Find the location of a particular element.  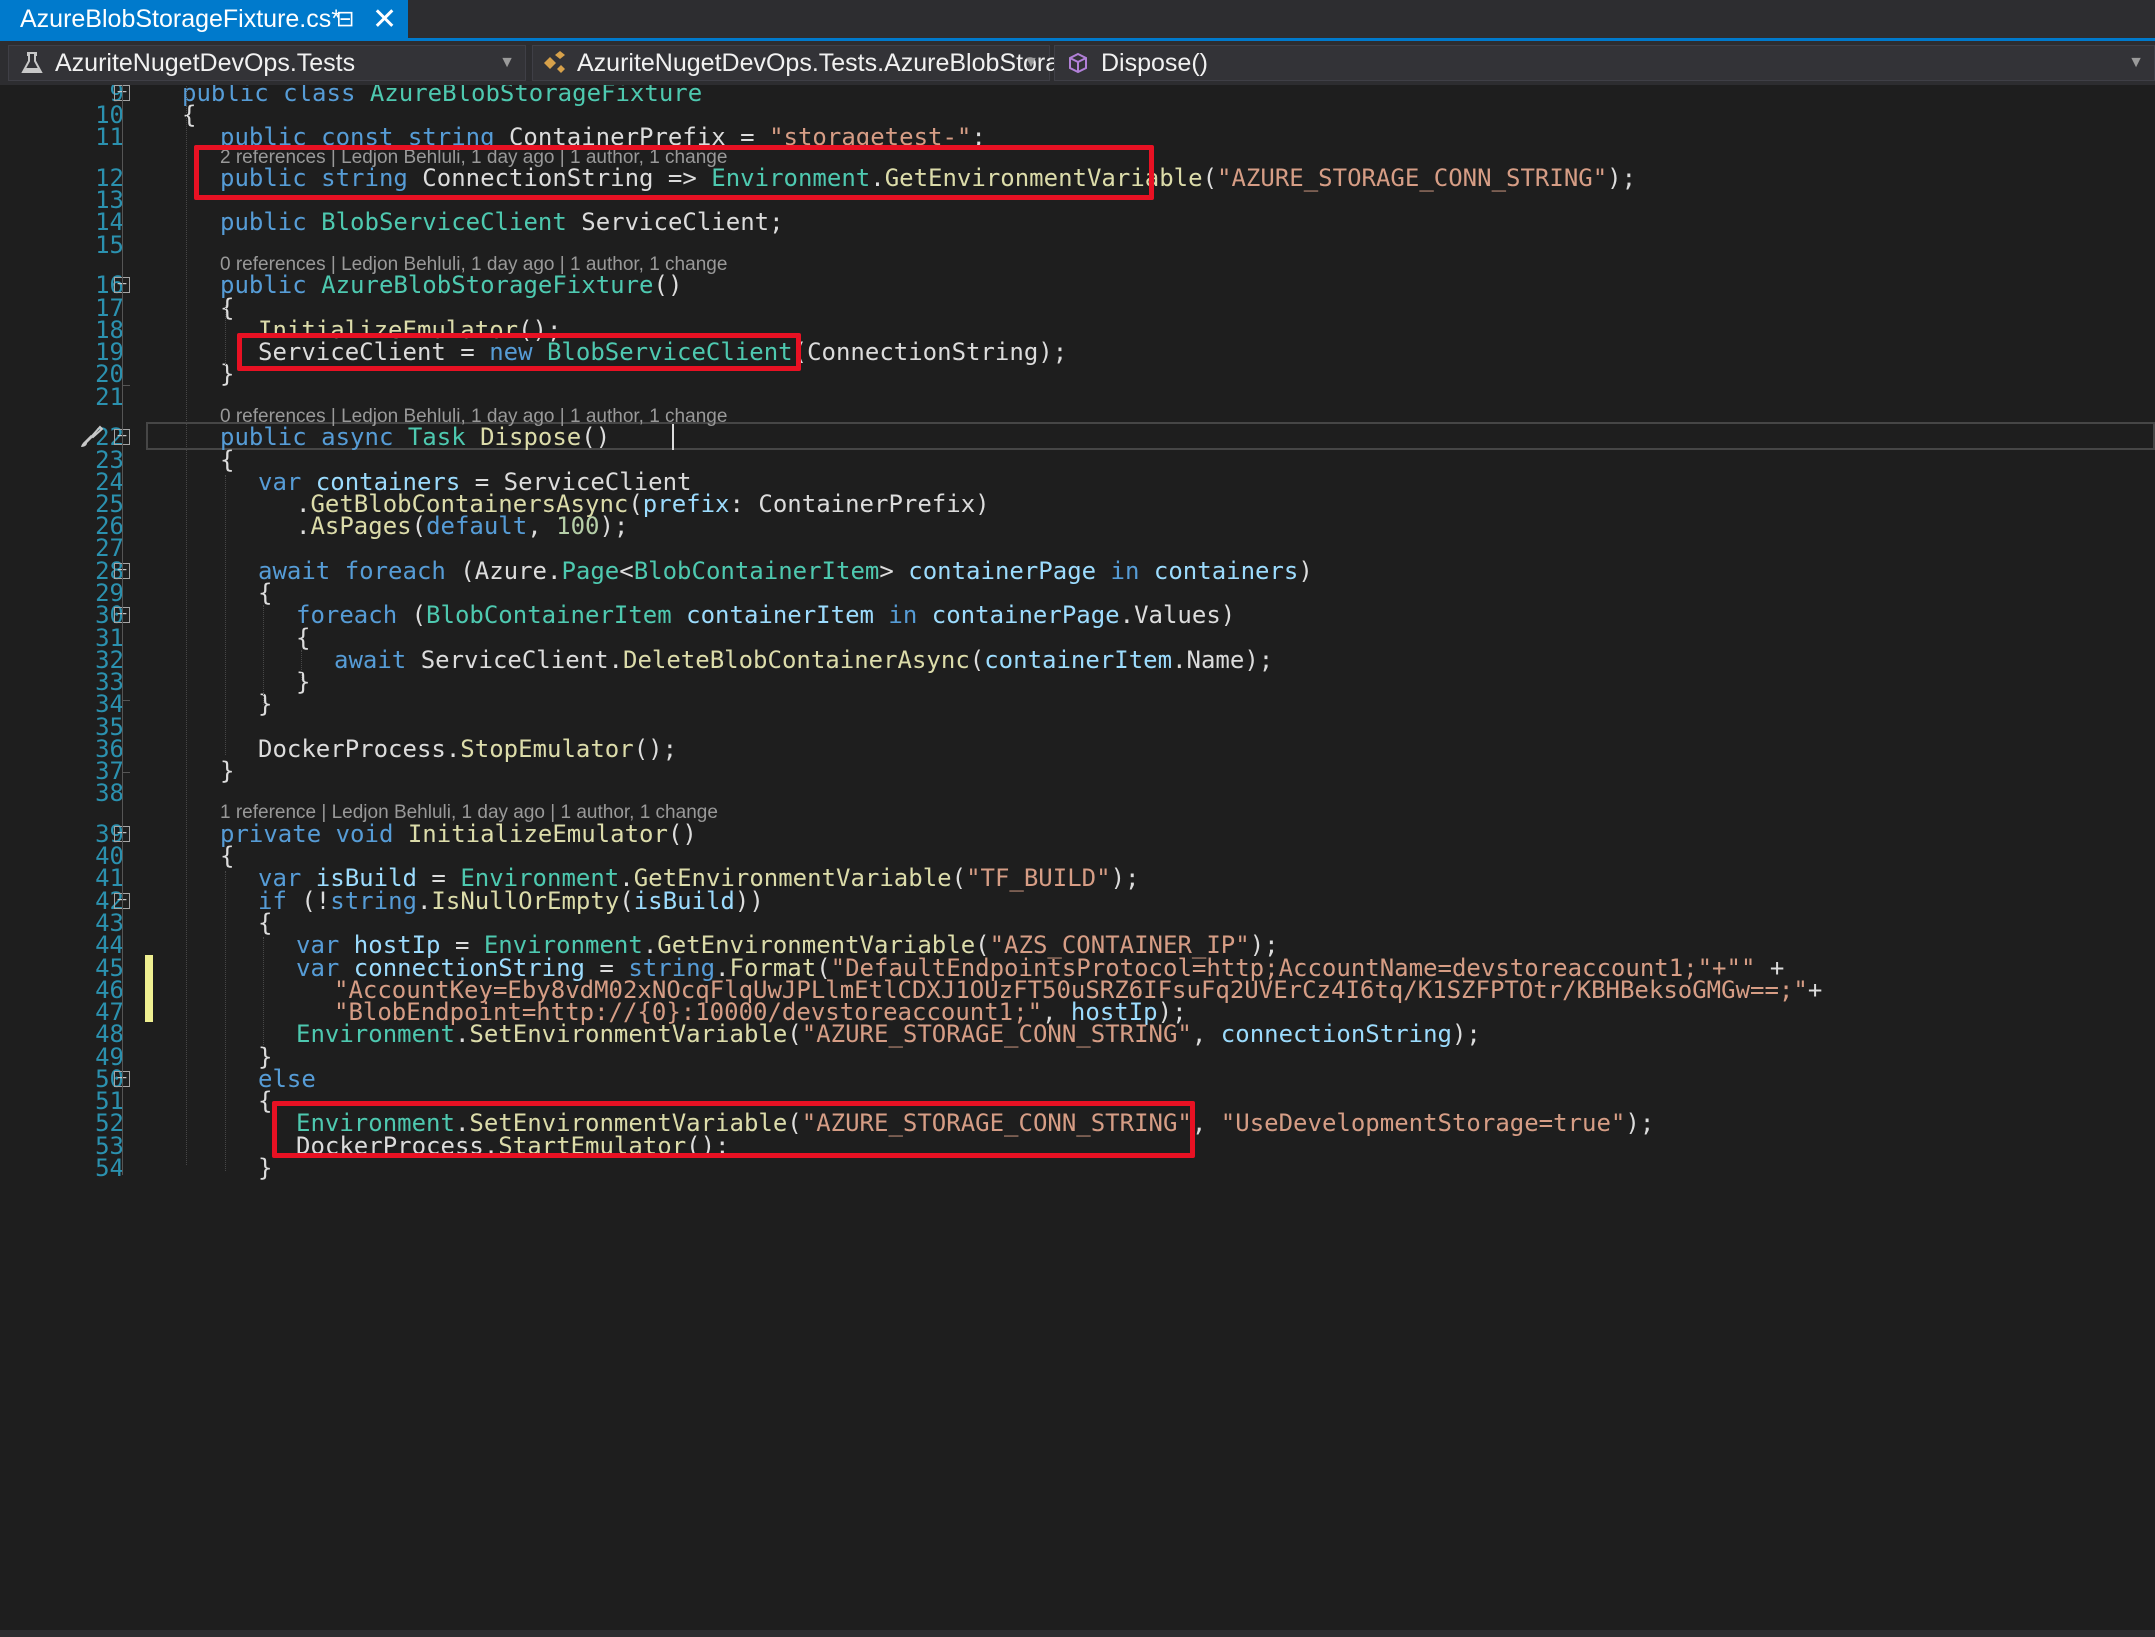

text-cursor is located at coordinates (673, 437).